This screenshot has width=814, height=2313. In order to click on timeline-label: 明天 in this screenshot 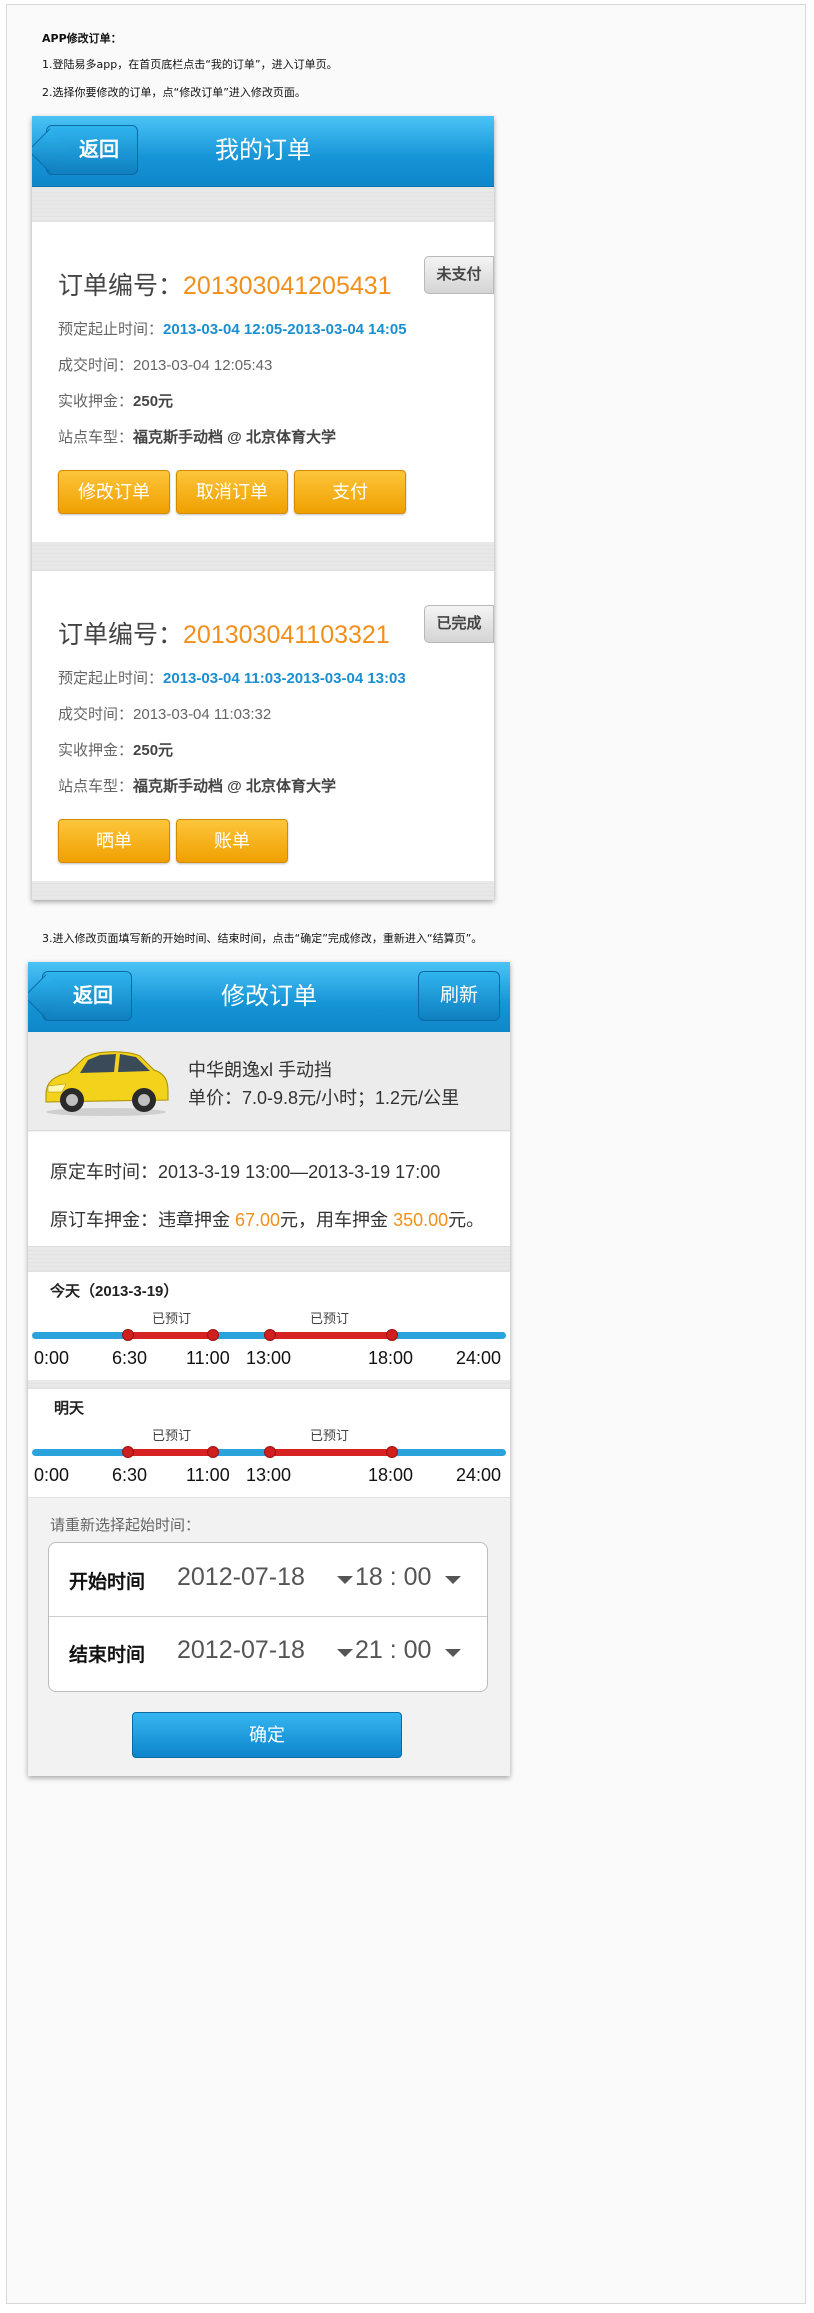, I will do `click(69, 1408)`.